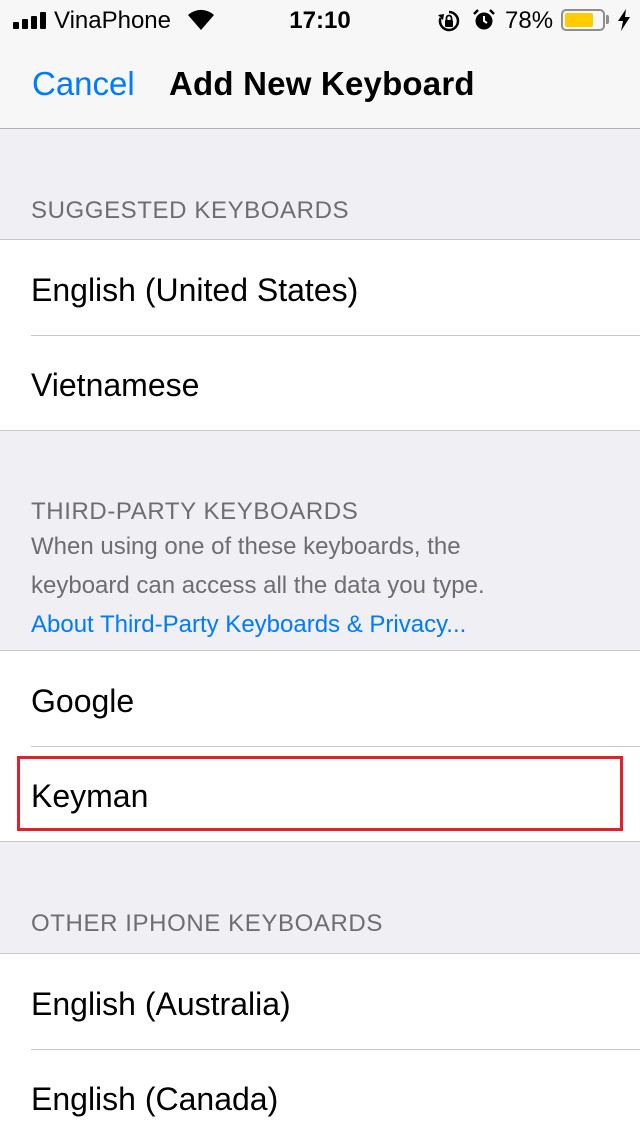 This screenshot has height=1136, width=640. What do you see at coordinates (83, 701) in the screenshot?
I see `keyboard-label: Google` at bounding box center [83, 701].